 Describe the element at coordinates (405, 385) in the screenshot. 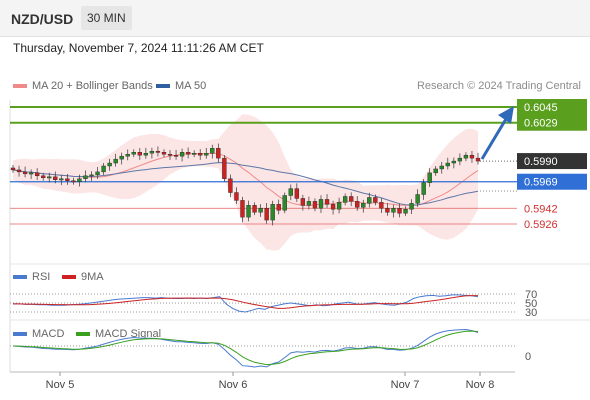

I see `time-axis-label: Nov 7` at that location.